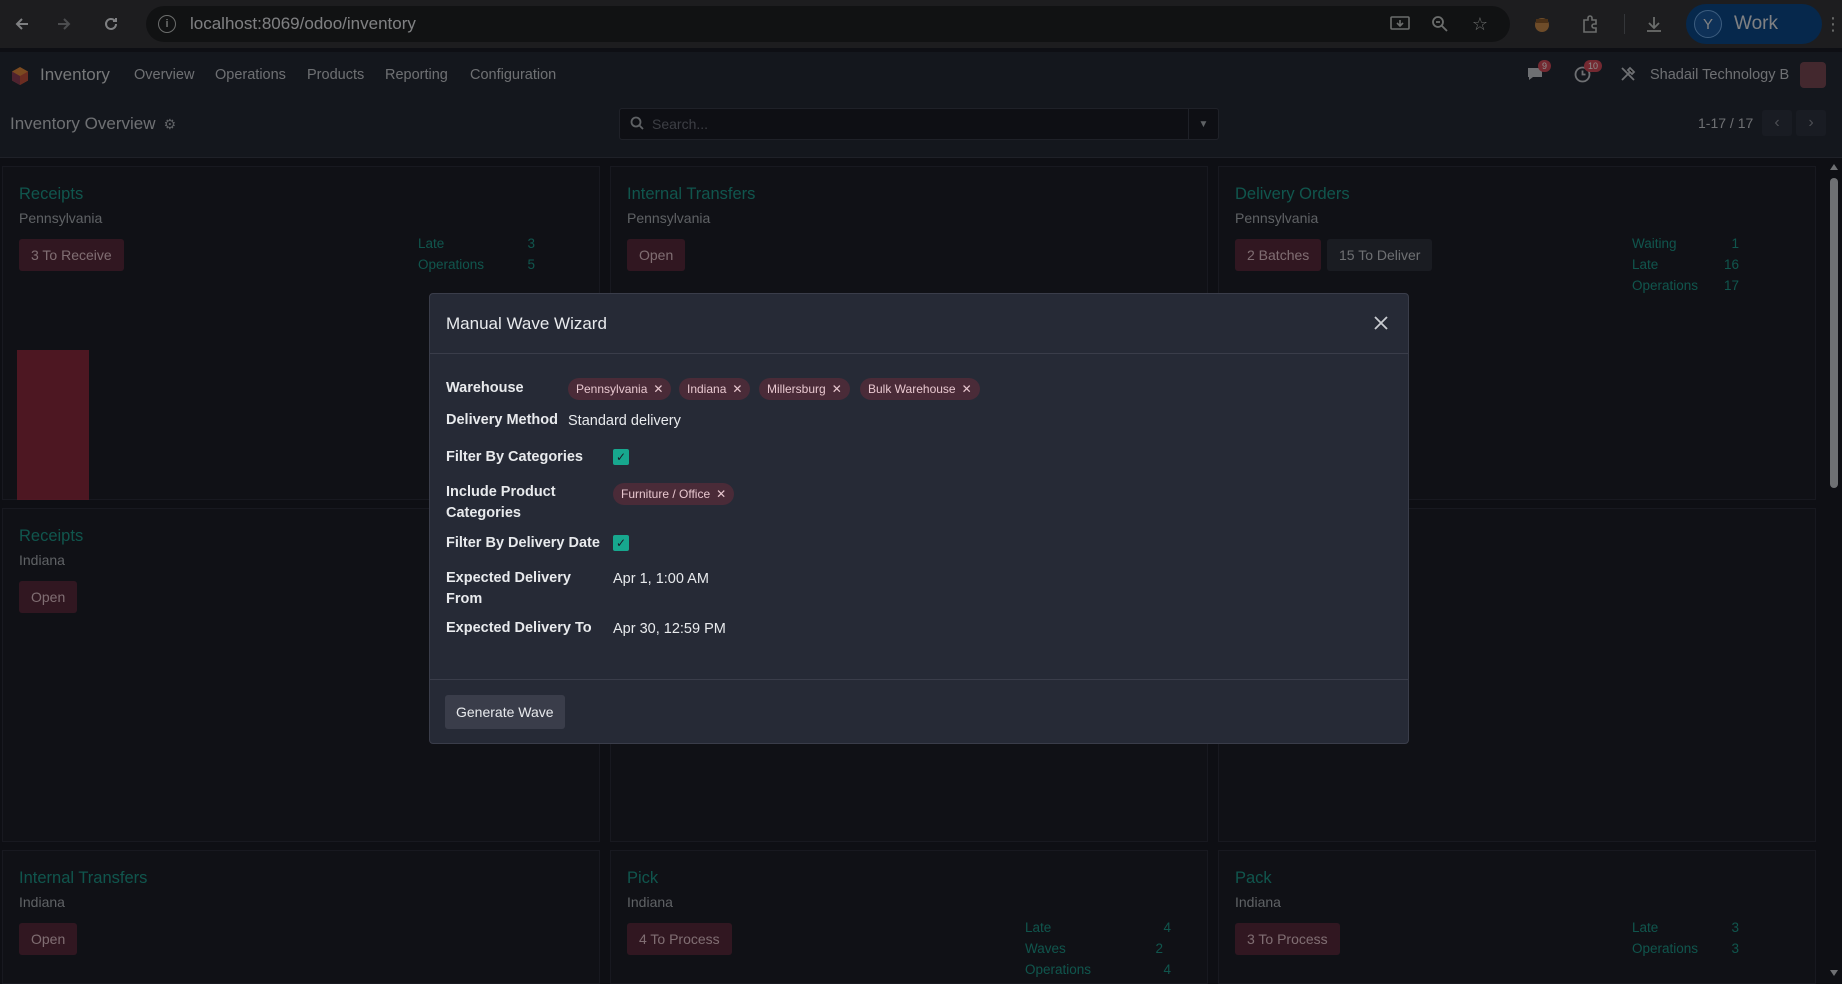  What do you see at coordinates (501, 492) in the screenshot?
I see `include-categories-label-line1: Include Product` at bounding box center [501, 492].